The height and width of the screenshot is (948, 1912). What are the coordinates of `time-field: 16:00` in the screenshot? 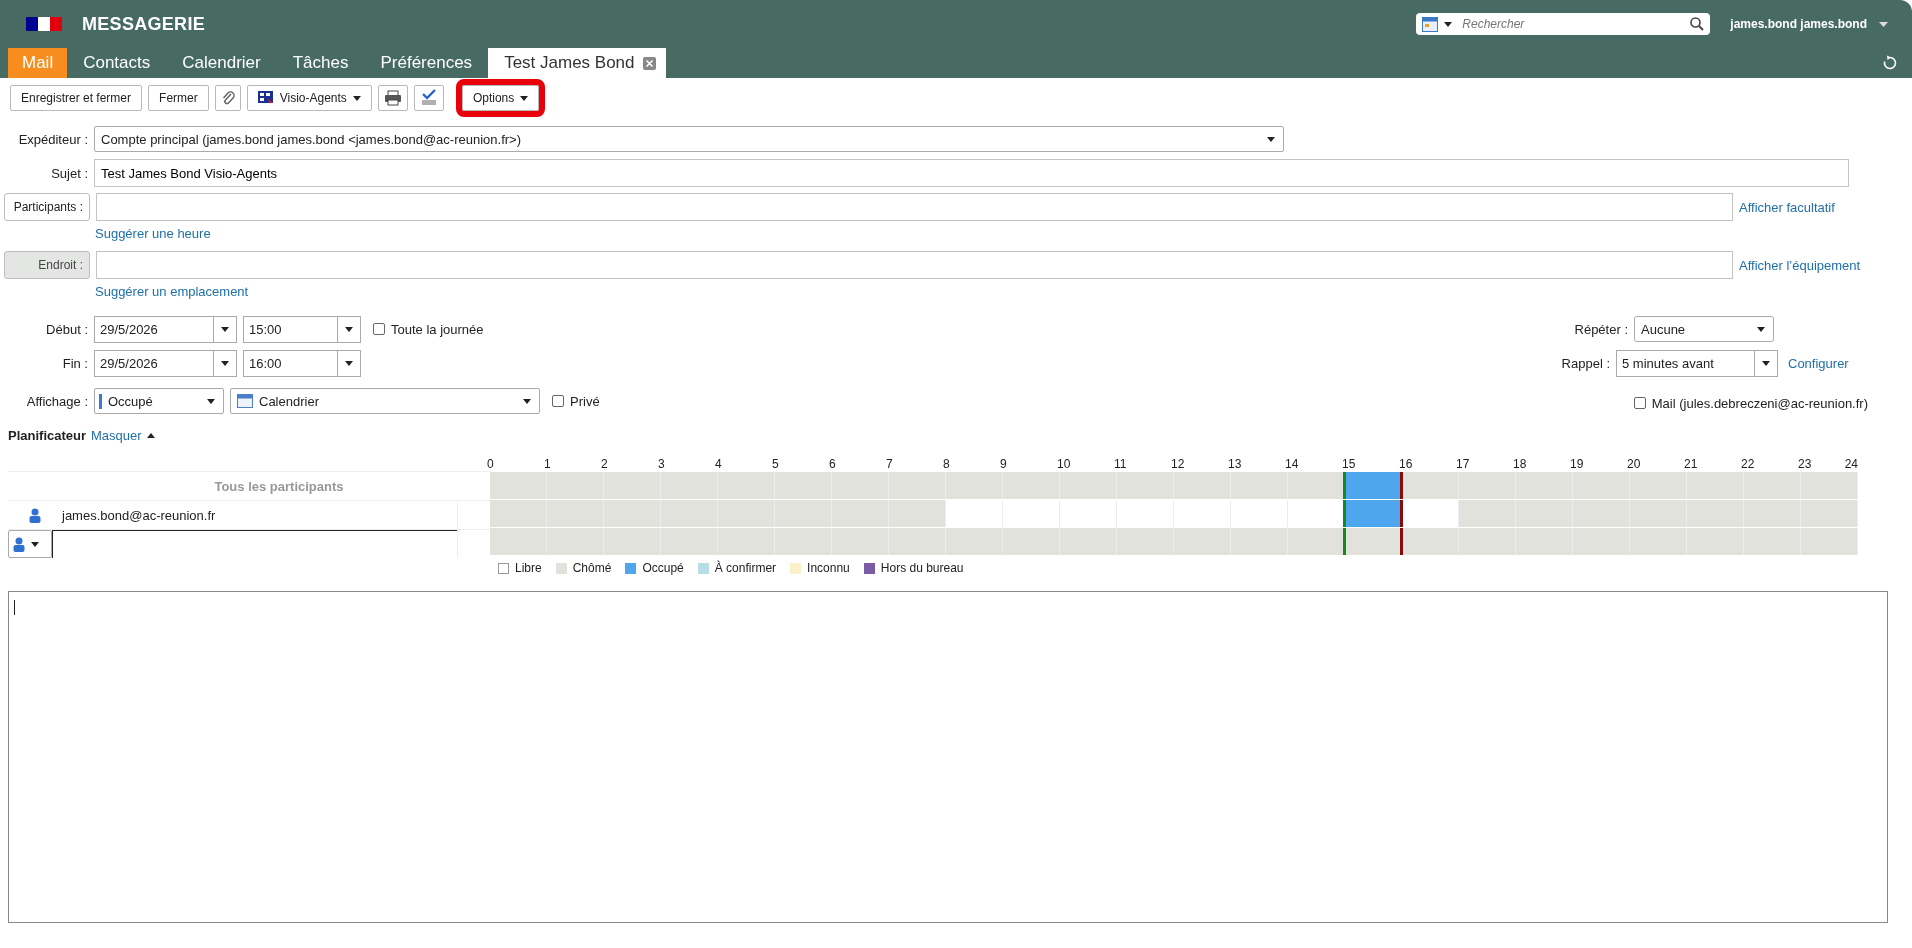 It's located at (302, 363).